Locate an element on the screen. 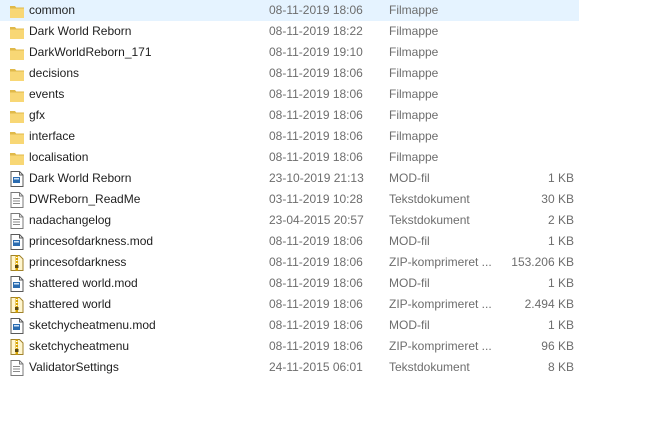  file-date: 08-11-2019 18:22 is located at coordinates (316, 31).